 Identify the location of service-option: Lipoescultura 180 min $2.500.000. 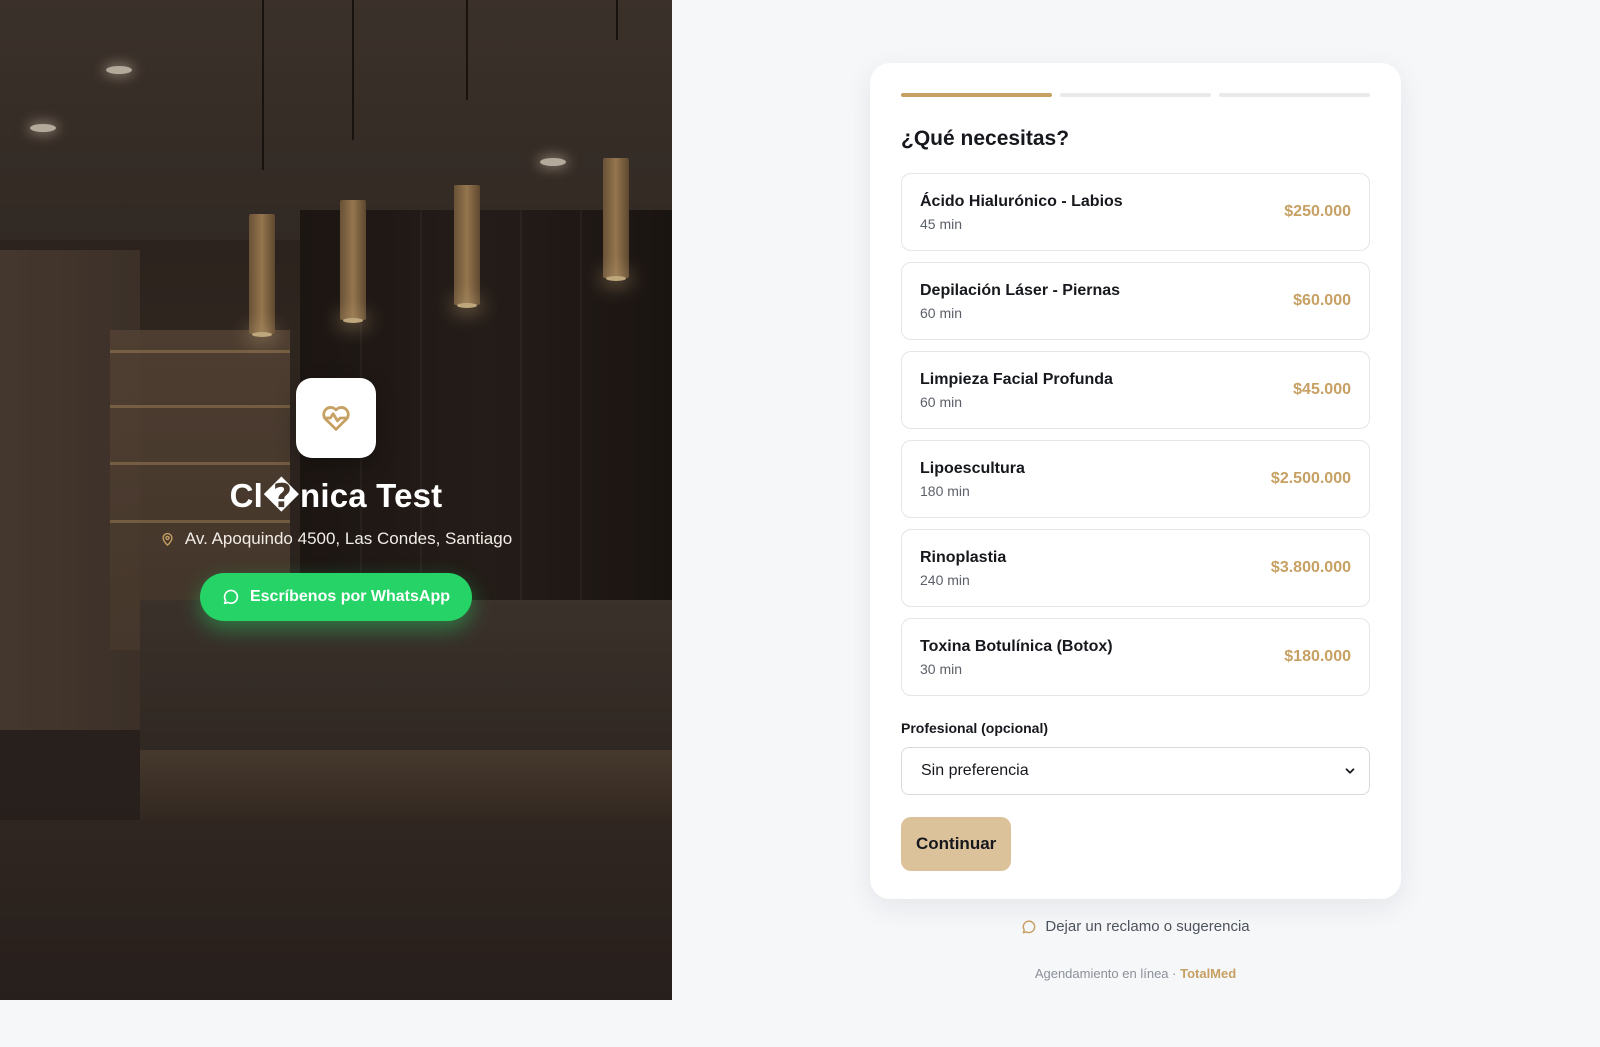
(1135, 479).